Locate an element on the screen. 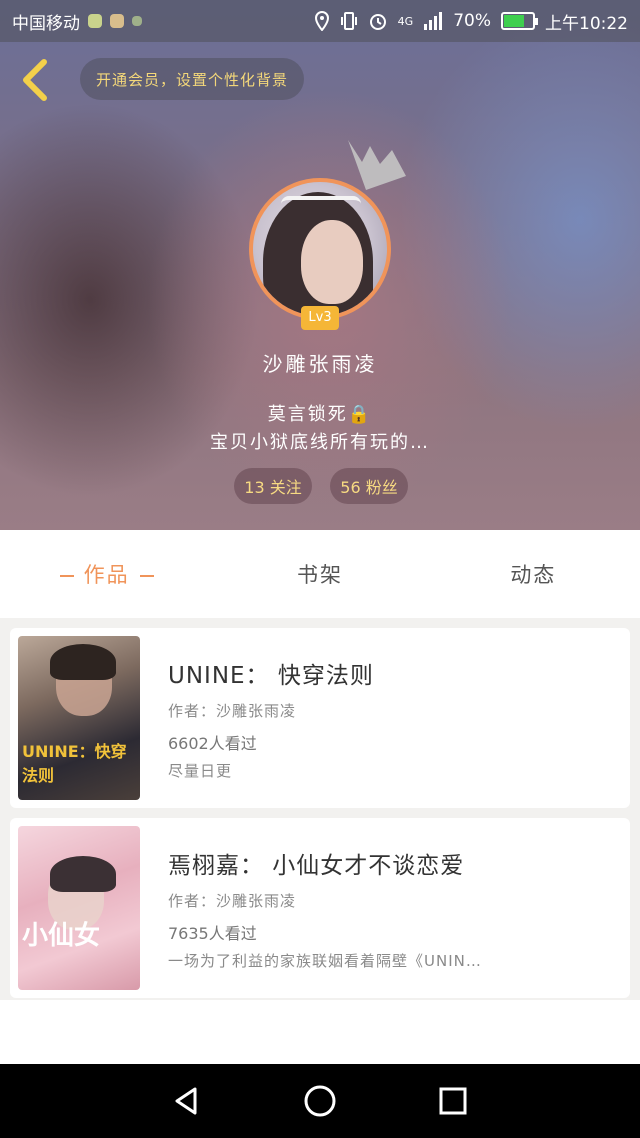 This screenshot has height=1138, width=640. fans-count-button: 56 粉丝 is located at coordinates (369, 486).